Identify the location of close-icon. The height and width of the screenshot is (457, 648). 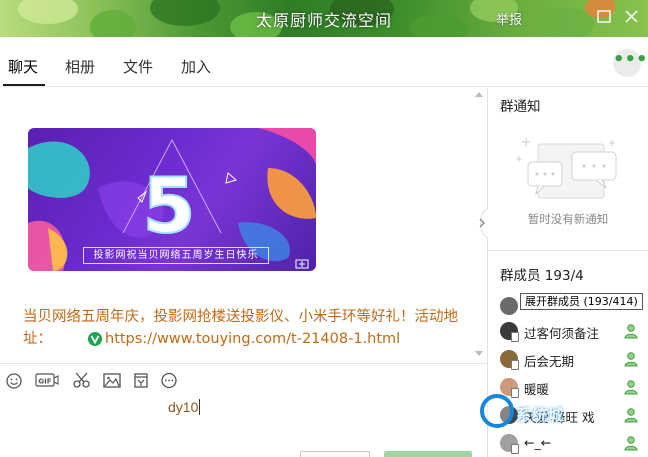
(632, 17).